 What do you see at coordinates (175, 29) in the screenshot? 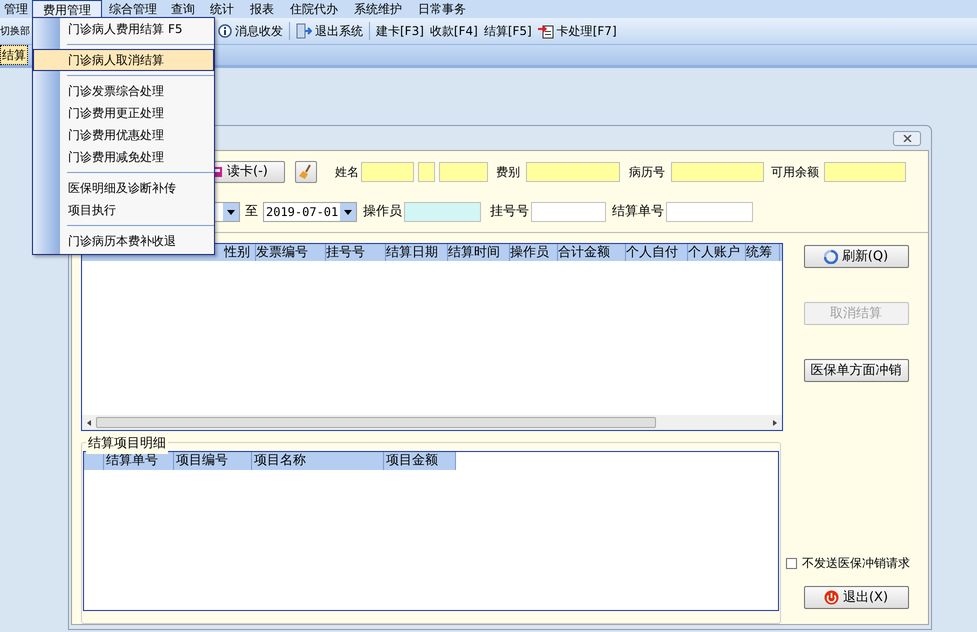
I see `shortcut-label: F5` at bounding box center [175, 29].